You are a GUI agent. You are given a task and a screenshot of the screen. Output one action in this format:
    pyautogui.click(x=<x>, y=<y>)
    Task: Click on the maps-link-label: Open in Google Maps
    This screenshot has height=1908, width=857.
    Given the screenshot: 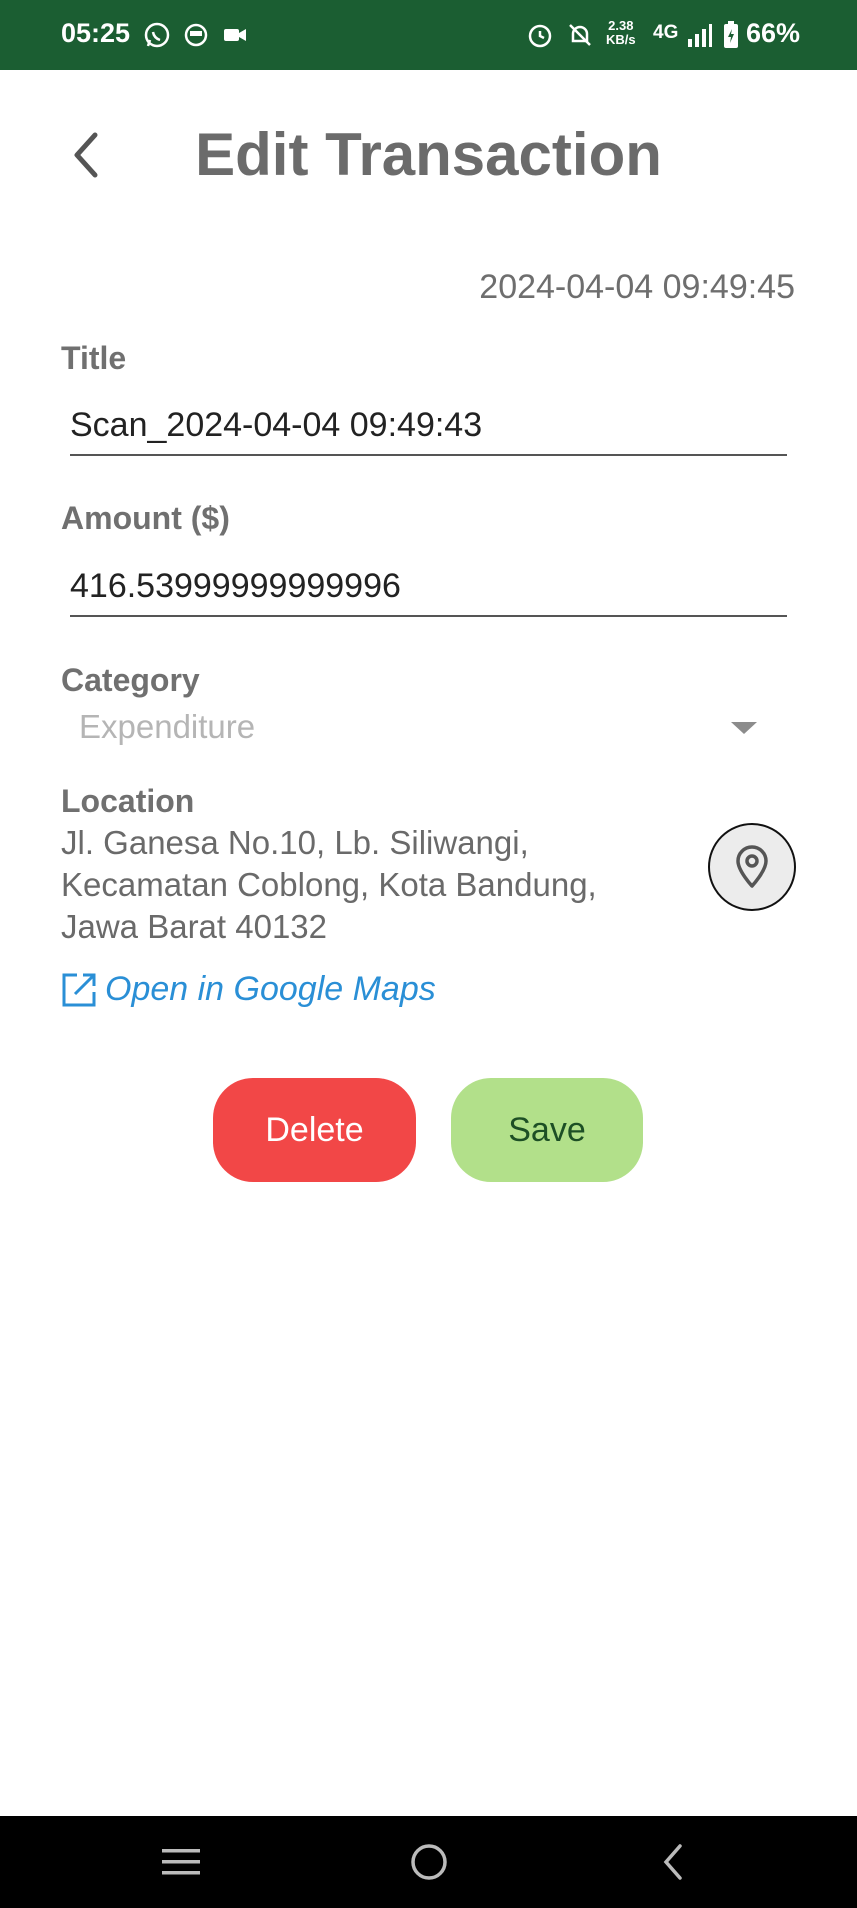 What is the action you would take?
    pyautogui.click(x=270, y=989)
    